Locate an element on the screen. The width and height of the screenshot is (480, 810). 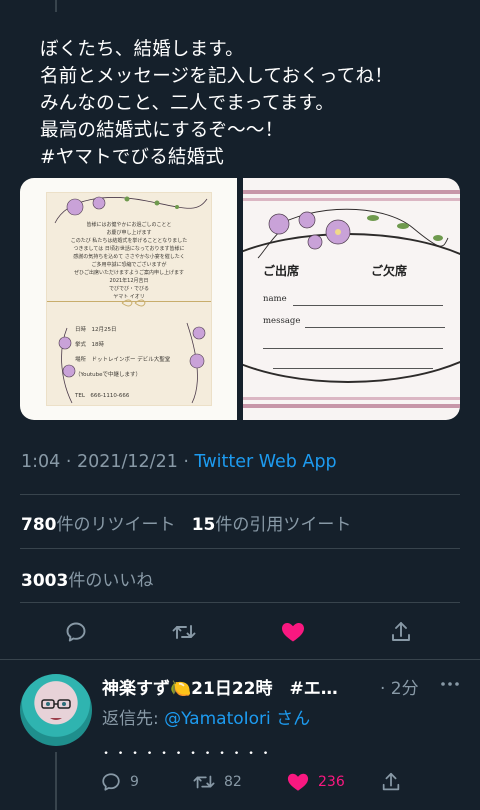
name-line is located at coordinates (368, 305).